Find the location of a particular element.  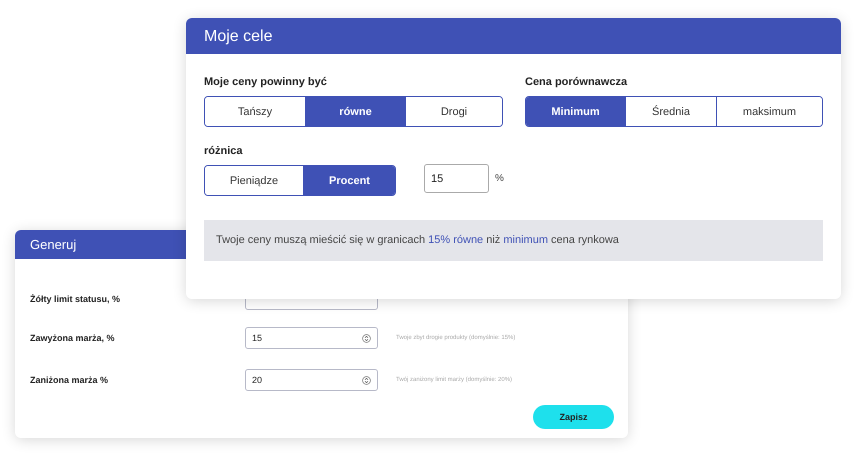

group-label: różnica is located at coordinates (224, 151).